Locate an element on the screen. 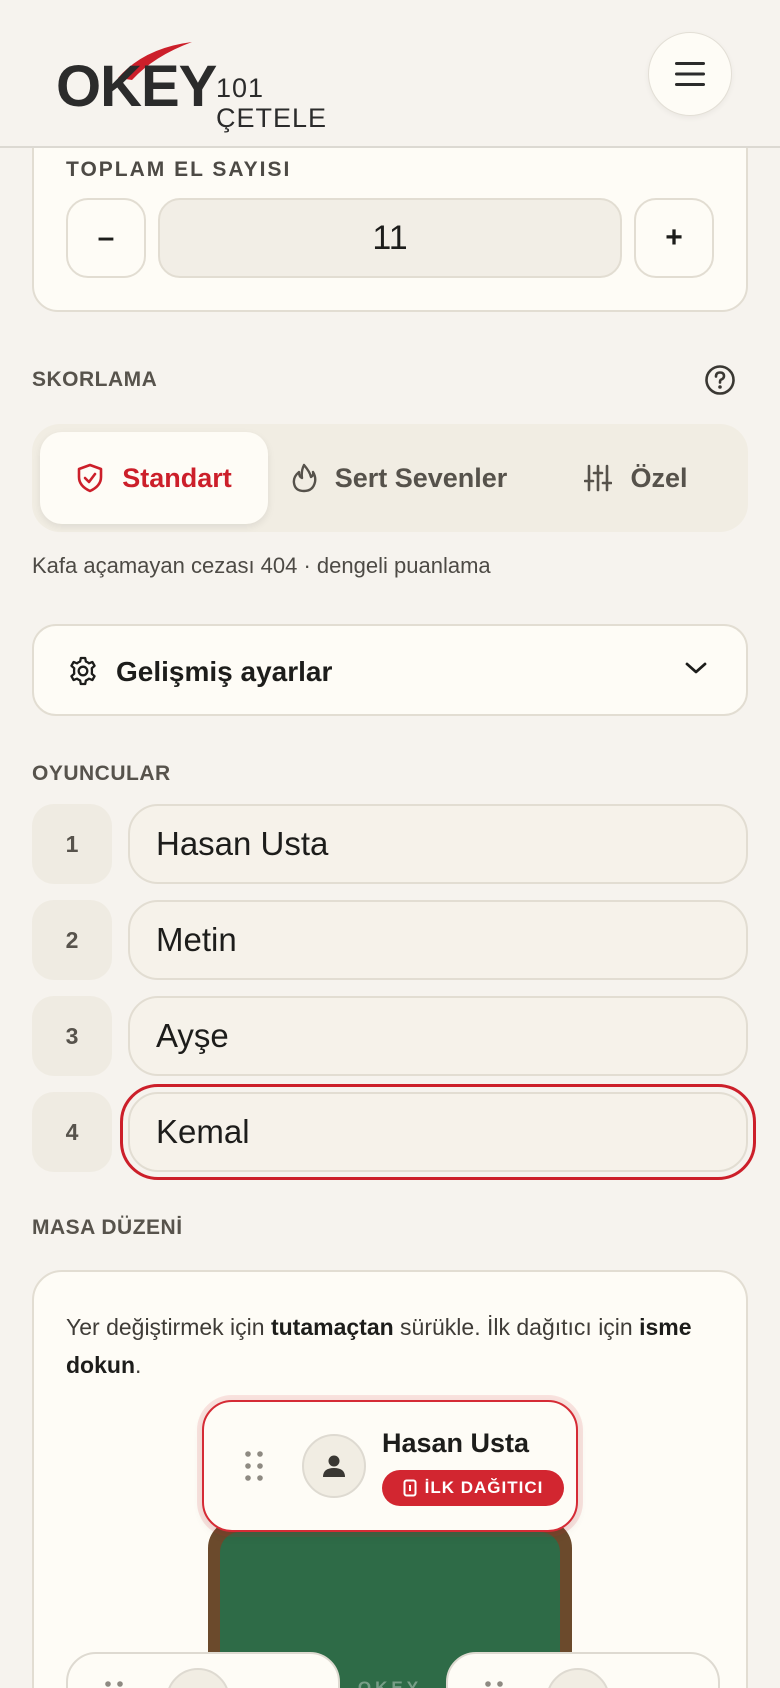 Image resolution: width=780 pixels, height=1688 pixels. advanced-settings-toggle: Gelişmiş ayarlar is located at coordinates (390, 670).